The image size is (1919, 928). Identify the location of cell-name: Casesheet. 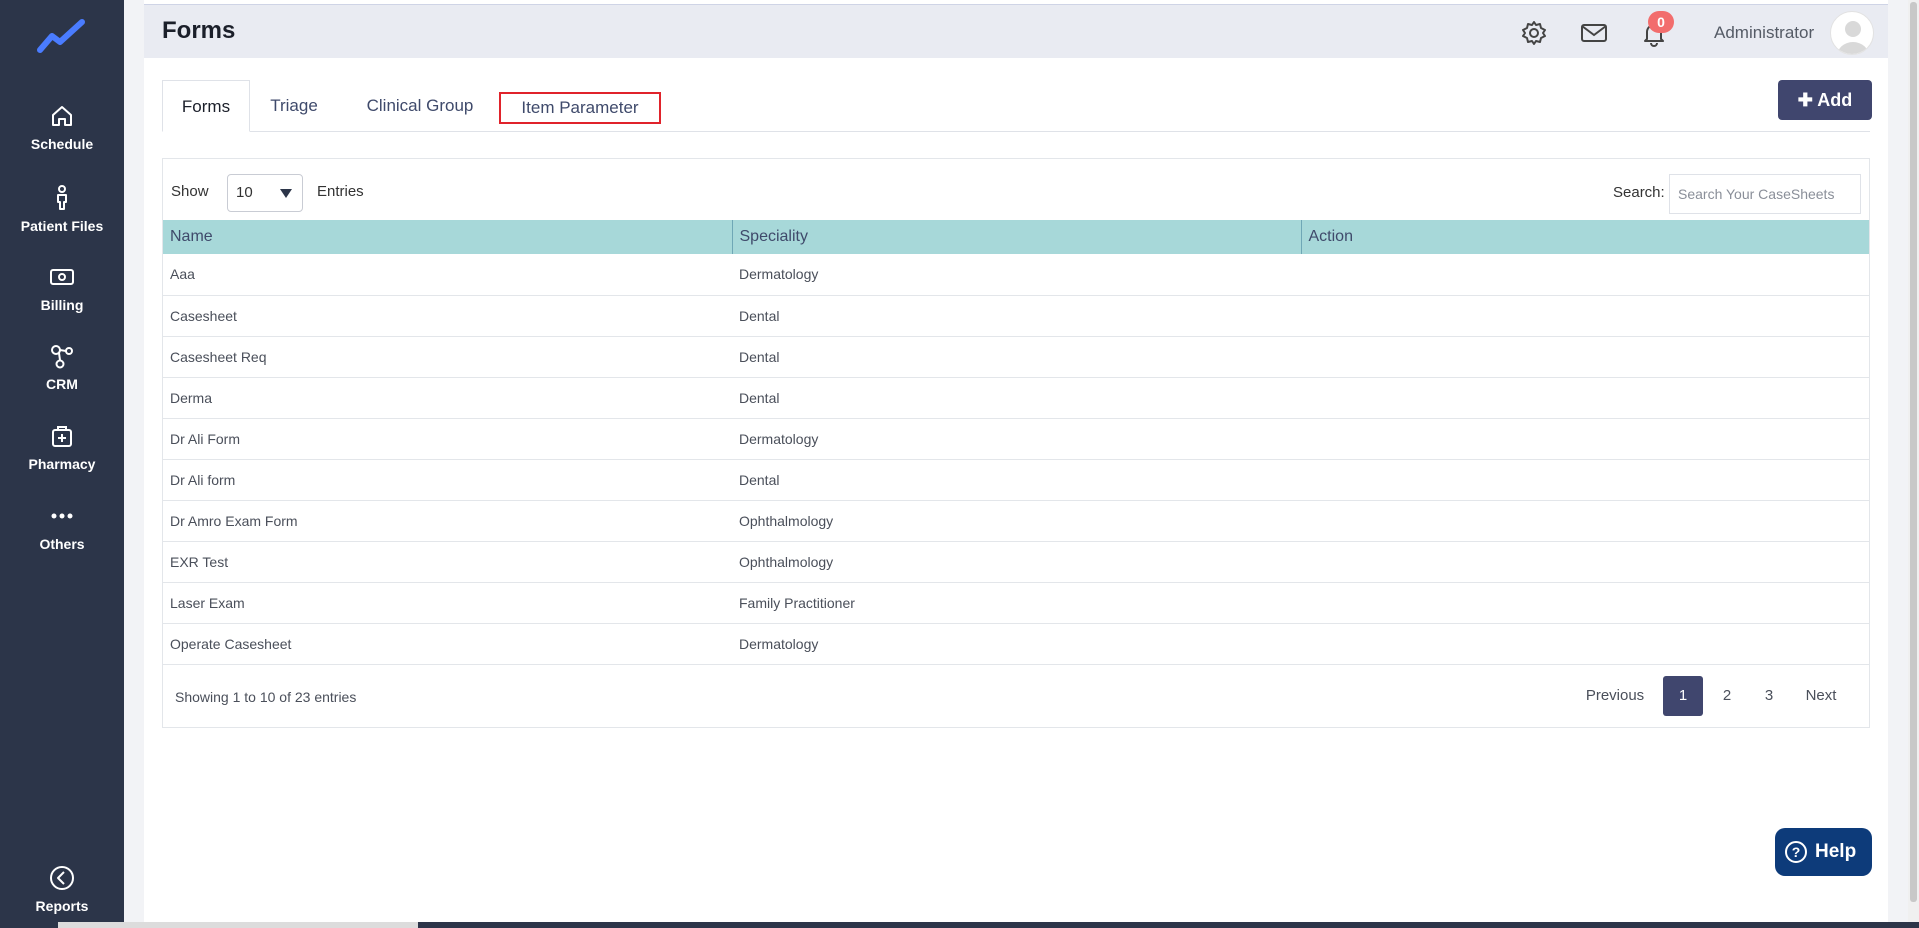
(447, 316).